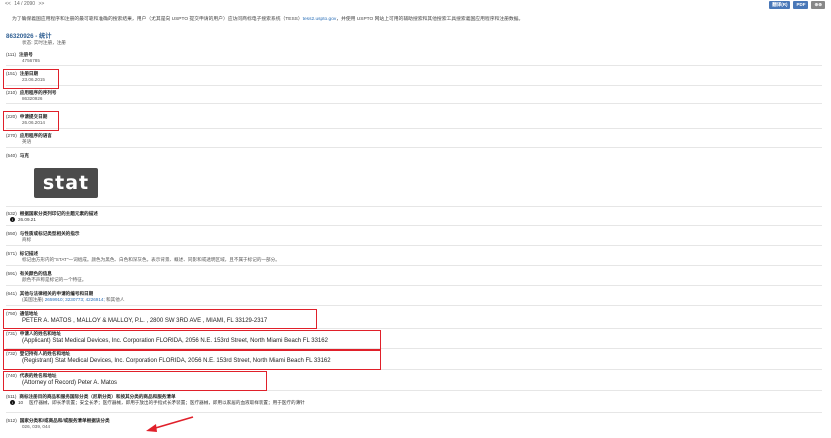 Image resolution: width=831 pixels, height=438 pixels. I want to click on field-label: 登记持有人的姓名和地址, so click(45, 353).